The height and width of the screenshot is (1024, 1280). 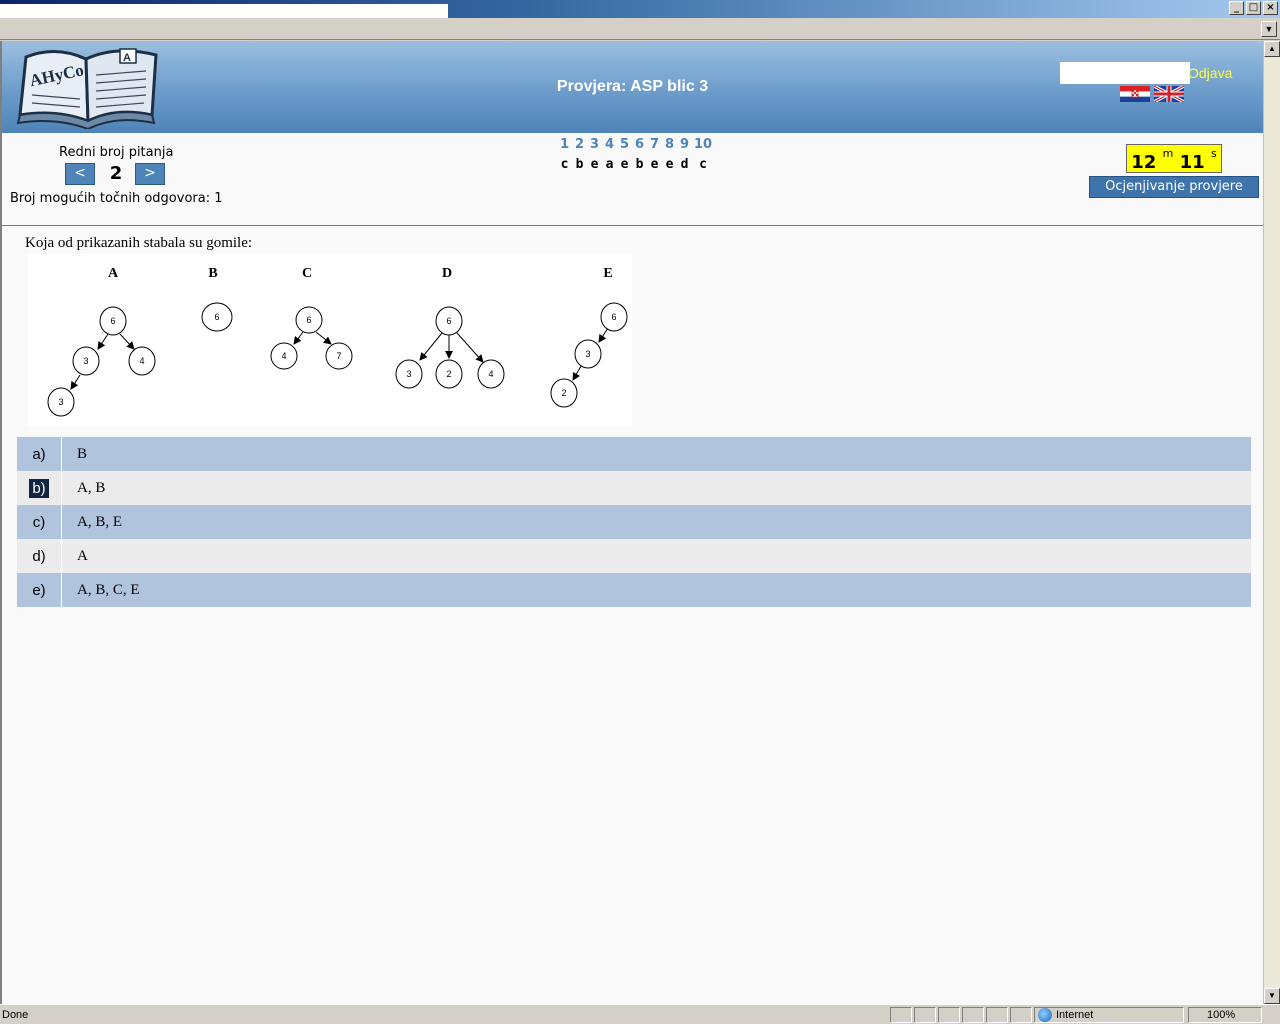 What do you see at coordinates (1174, 187) in the screenshot?
I see `grade-test-button: Ocjenjivanje provjere` at bounding box center [1174, 187].